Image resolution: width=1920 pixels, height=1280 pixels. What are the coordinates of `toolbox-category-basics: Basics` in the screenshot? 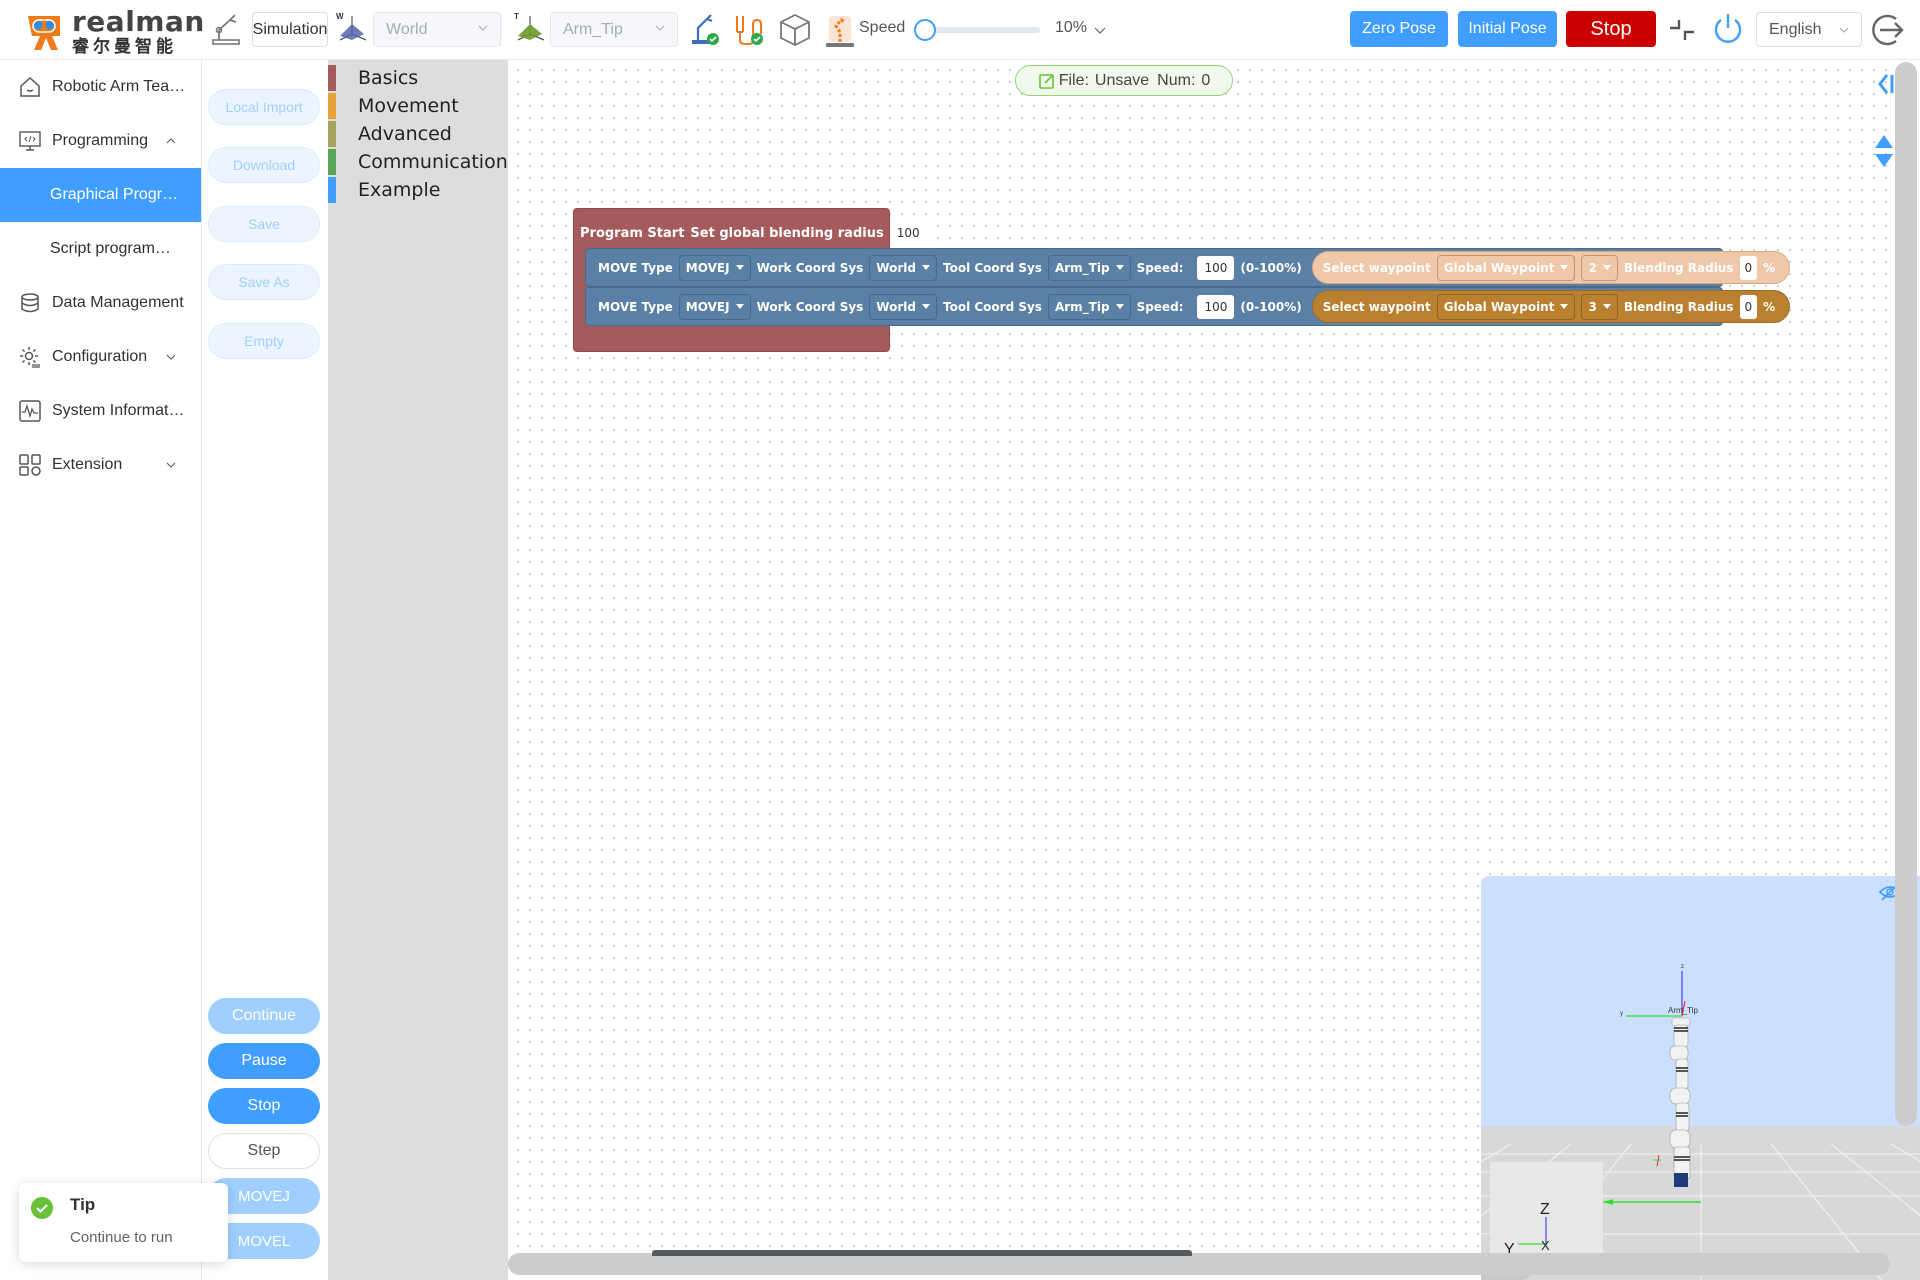 It's located at (418, 78).